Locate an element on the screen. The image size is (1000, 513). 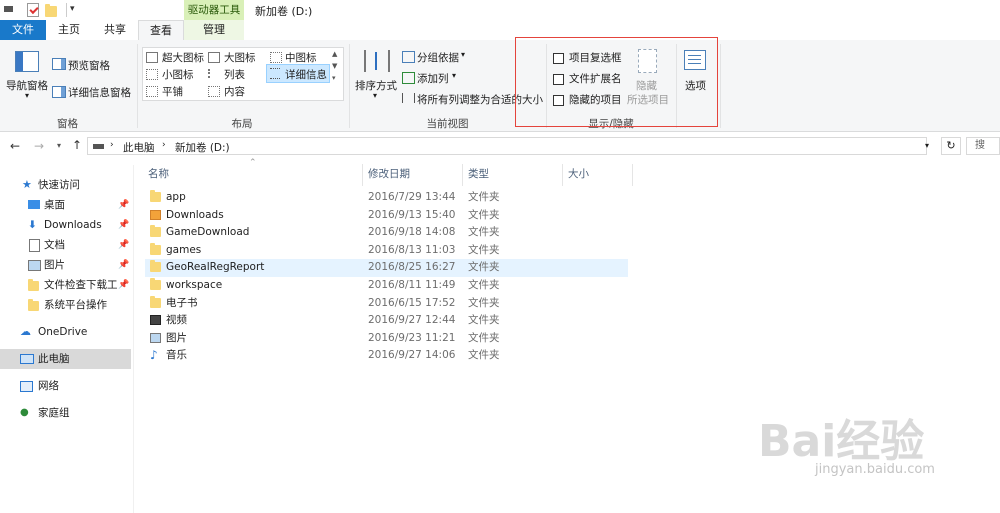
cloud-icon: ☁ is located at coordinates (25, 331).